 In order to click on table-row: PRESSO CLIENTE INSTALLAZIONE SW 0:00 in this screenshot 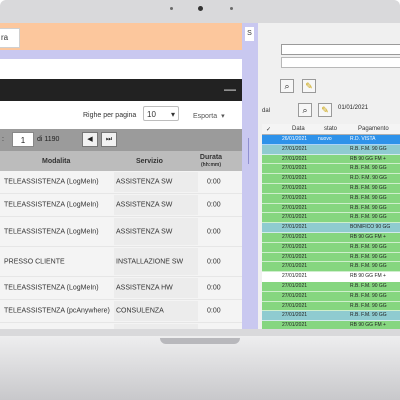, I will do `click(121, 262)`.